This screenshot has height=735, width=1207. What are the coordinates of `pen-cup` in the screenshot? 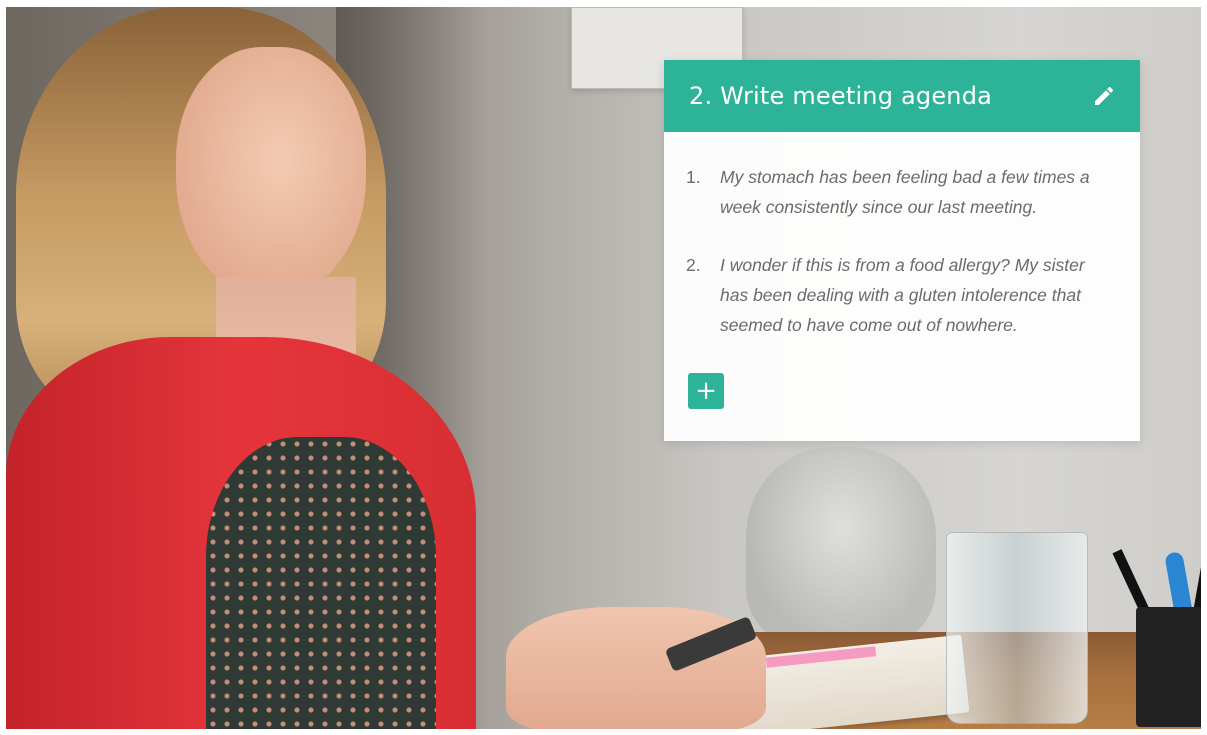 It's located at (1168, 667).